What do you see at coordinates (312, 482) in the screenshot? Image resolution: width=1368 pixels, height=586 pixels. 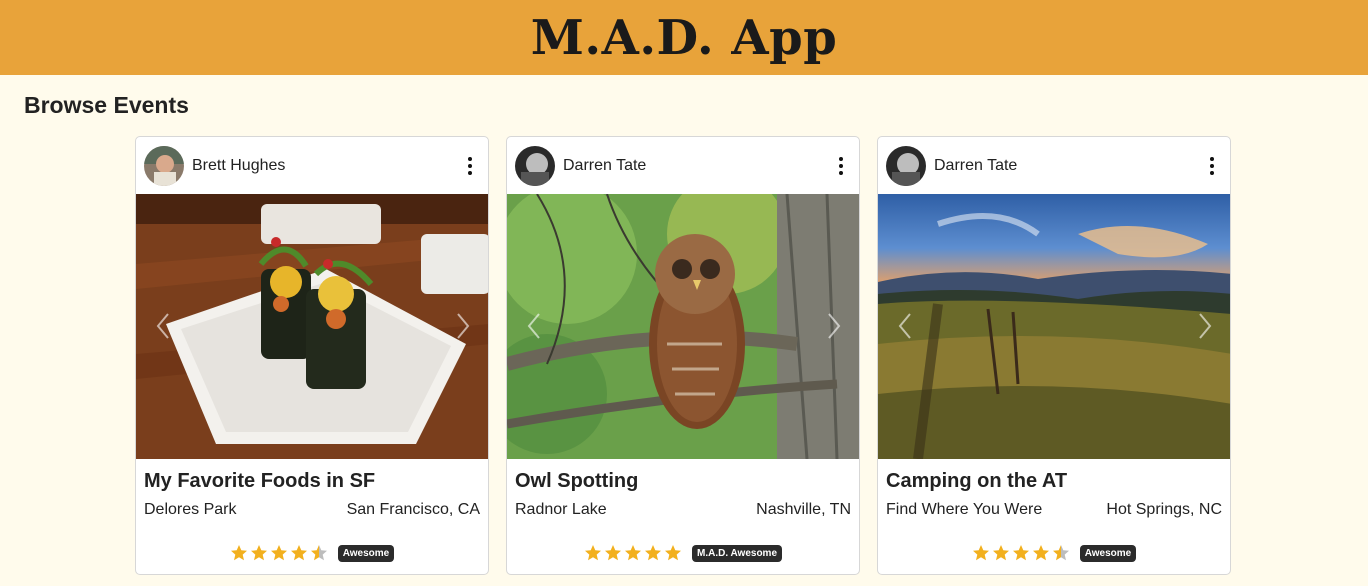 I see `event-title: My Favorite Foods in SF` at bounding box center [312, 482].